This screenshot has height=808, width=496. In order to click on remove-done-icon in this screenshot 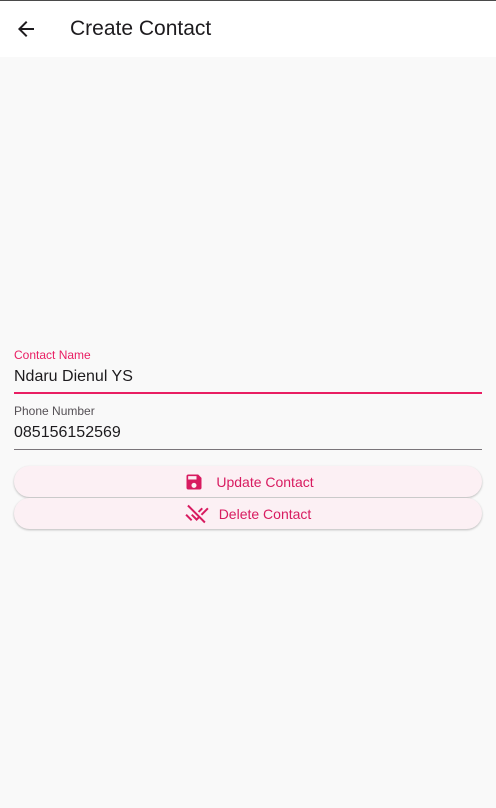, I will do `click(197, 514)`.